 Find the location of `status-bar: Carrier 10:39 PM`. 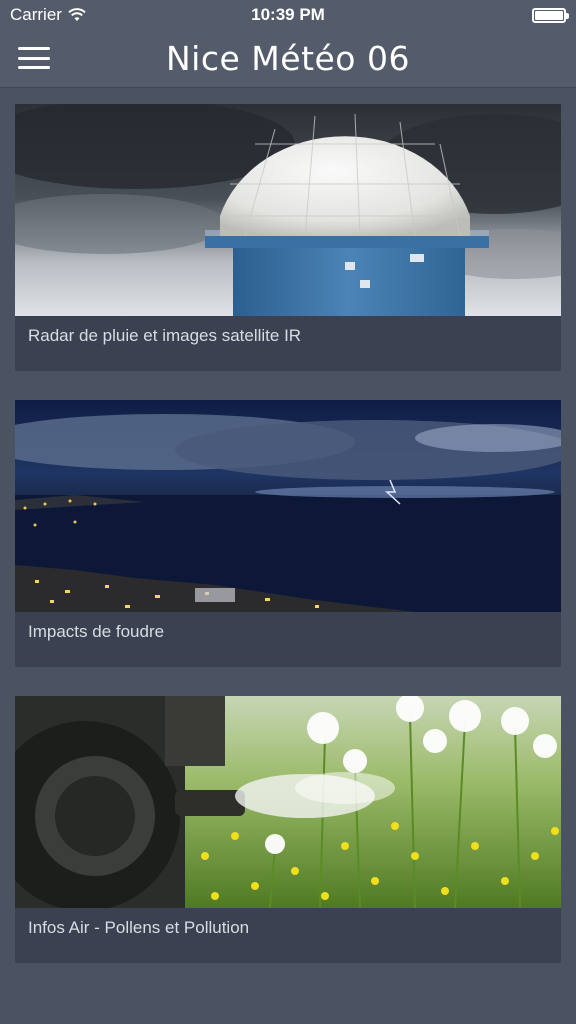

status-bar: Carrier 10:39 PM is located at coordinates (288, 15).